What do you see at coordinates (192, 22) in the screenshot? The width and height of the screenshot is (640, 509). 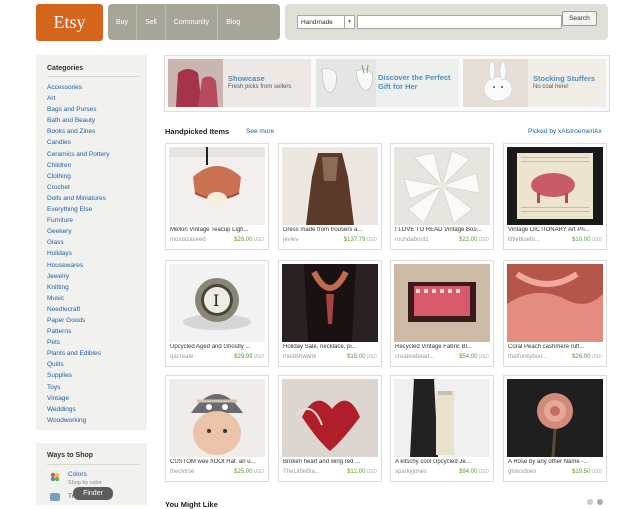 I see `nav-community: Community` at bounding box center [192, 22].